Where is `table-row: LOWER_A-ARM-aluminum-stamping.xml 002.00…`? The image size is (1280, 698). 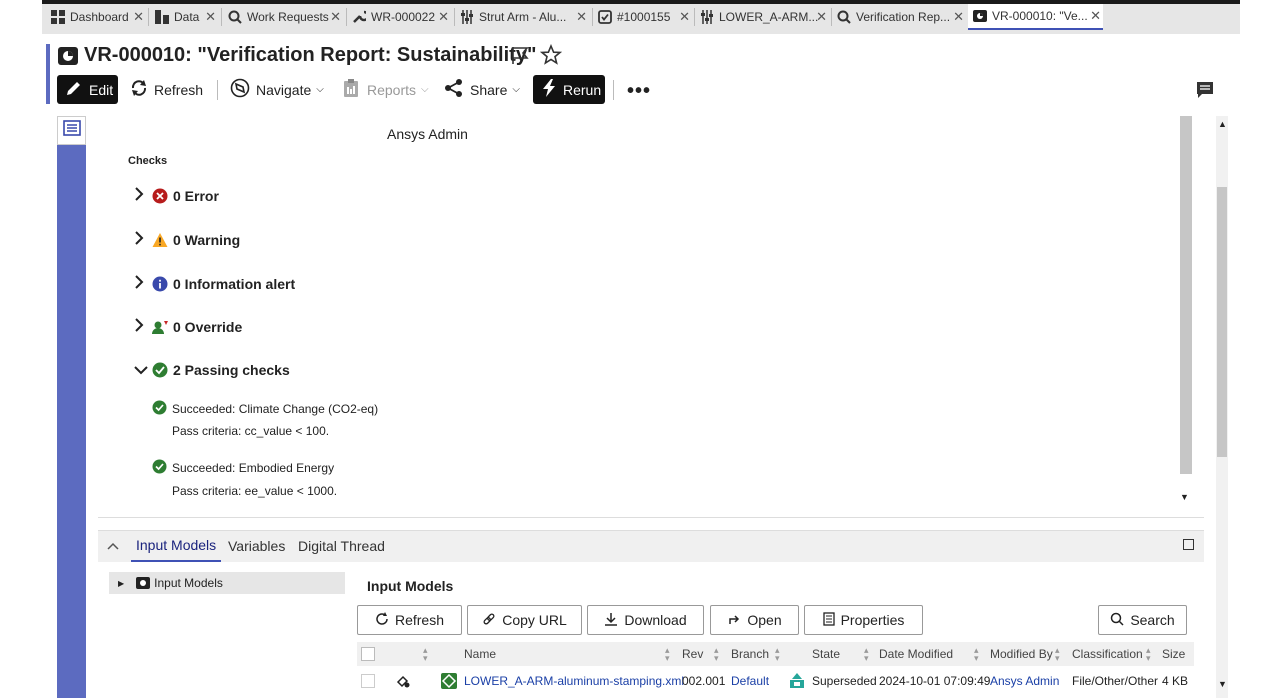 table-row: LOWER_A-ARM-aluminum-stamping.xml 002.00… is located at coordinates (775, 681).